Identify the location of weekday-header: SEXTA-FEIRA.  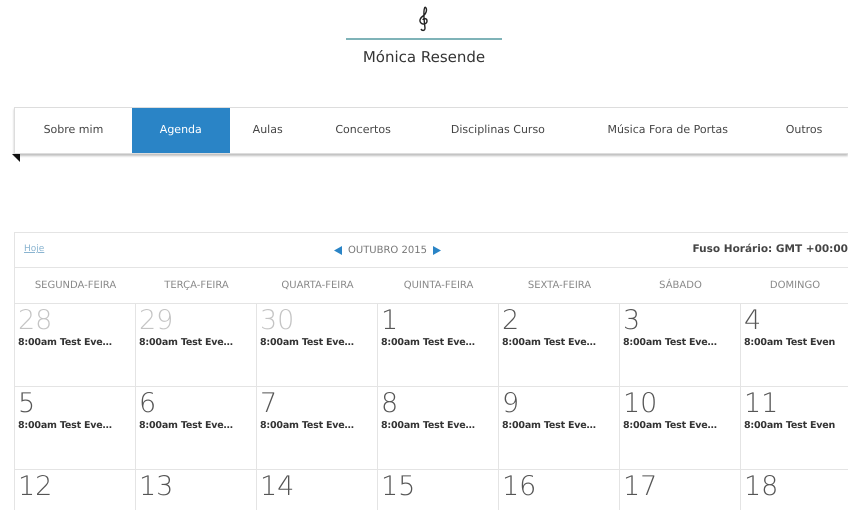
(559, 286).